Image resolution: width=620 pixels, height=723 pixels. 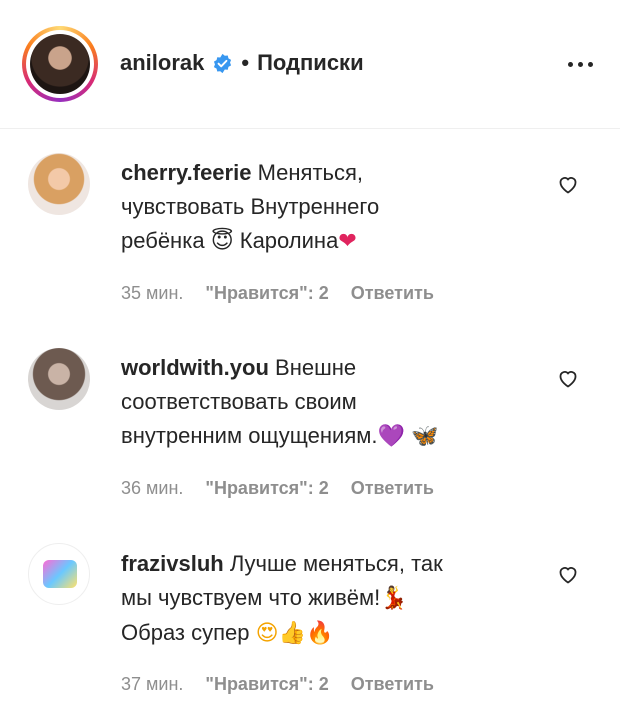 I want to click on comment-meta: 37 мин. "Нравится": 2 Ответить, so click(x=277, y=684).